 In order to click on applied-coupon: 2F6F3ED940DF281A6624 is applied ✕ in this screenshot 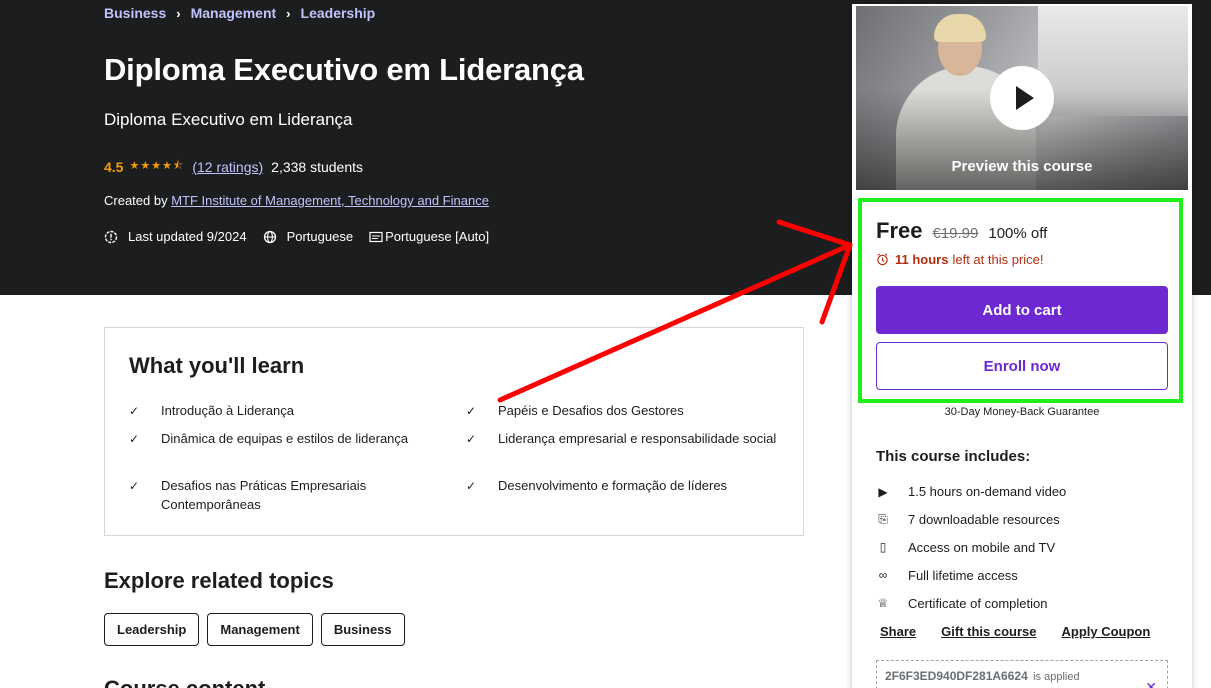, I will do `click(1022, 674)`.